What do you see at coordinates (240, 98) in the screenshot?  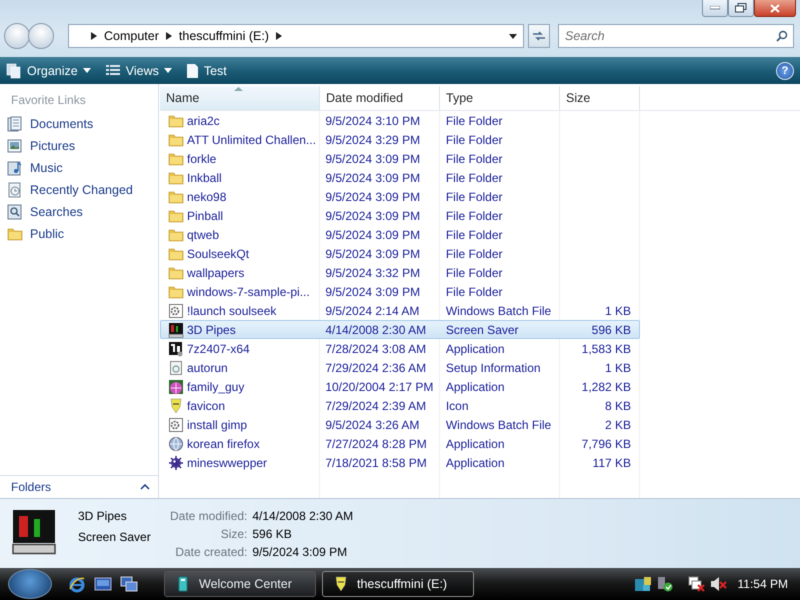 I see `column-header: Name` at bounding box center [240, 98].